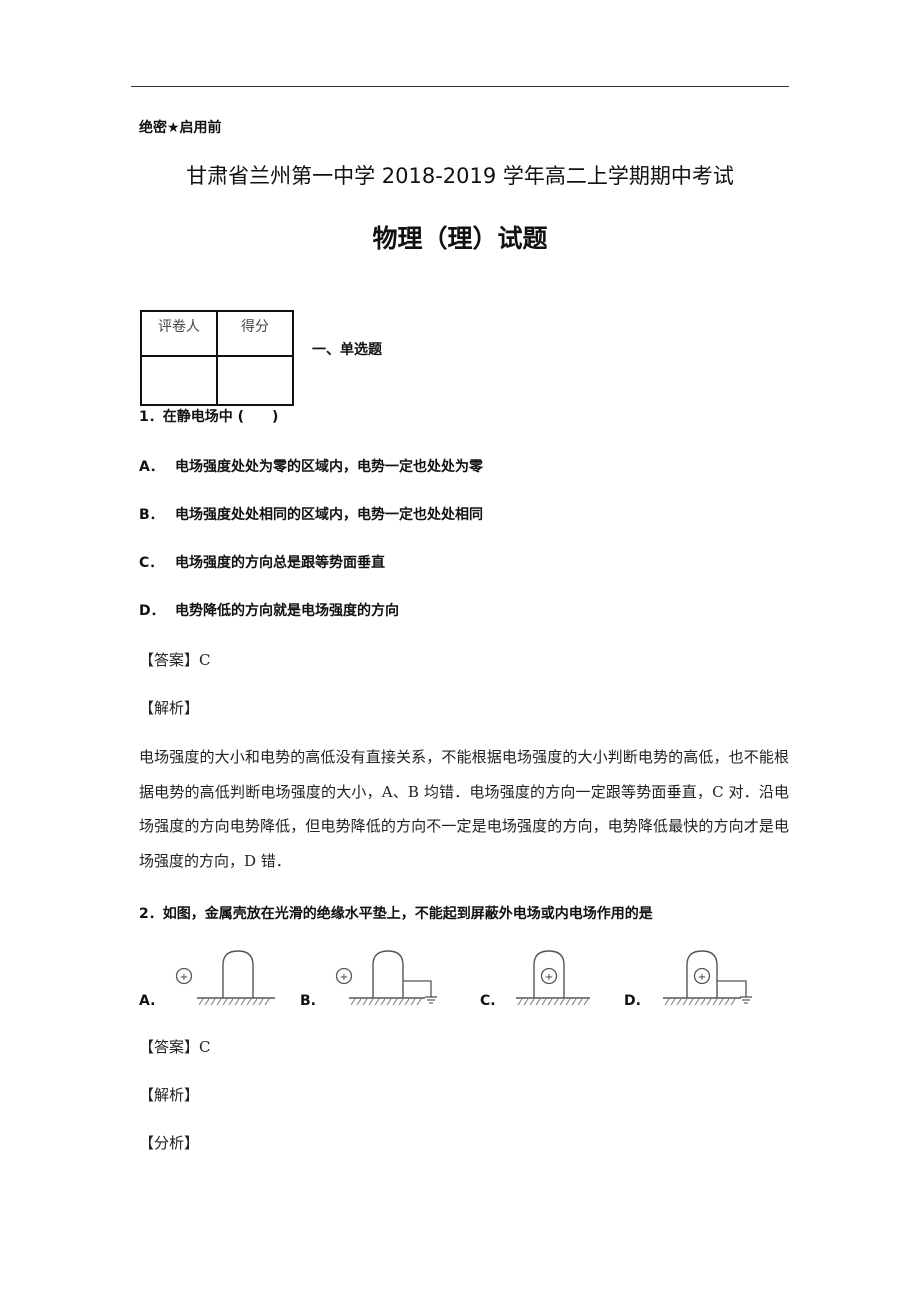 The width and height of the screenshot is (920, 1302). What do you see at coordinates (280, 563) in the screenshot?
I see `option-text: 电场强度的方向总是跟等势面垂直` at bounding box center [280, 563].